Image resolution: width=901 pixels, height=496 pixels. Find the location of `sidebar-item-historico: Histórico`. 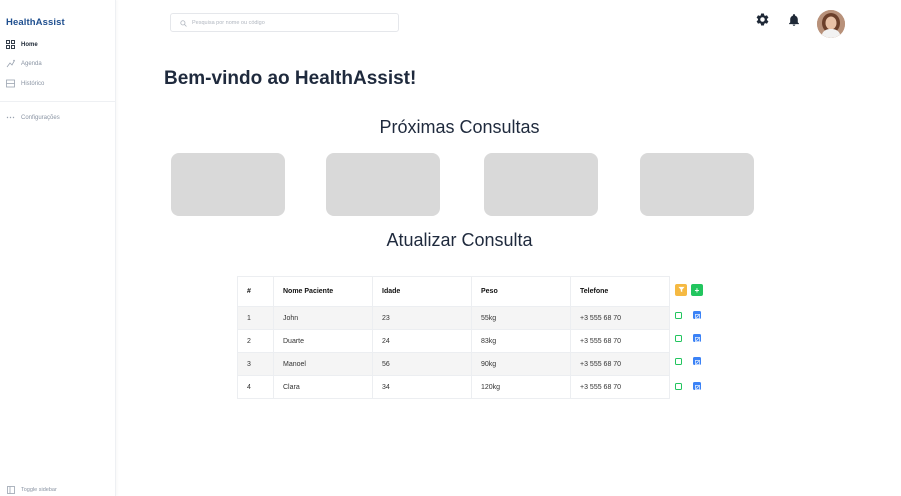

sidebar-item-historico: Histórico is located at coordinates (25, 83).